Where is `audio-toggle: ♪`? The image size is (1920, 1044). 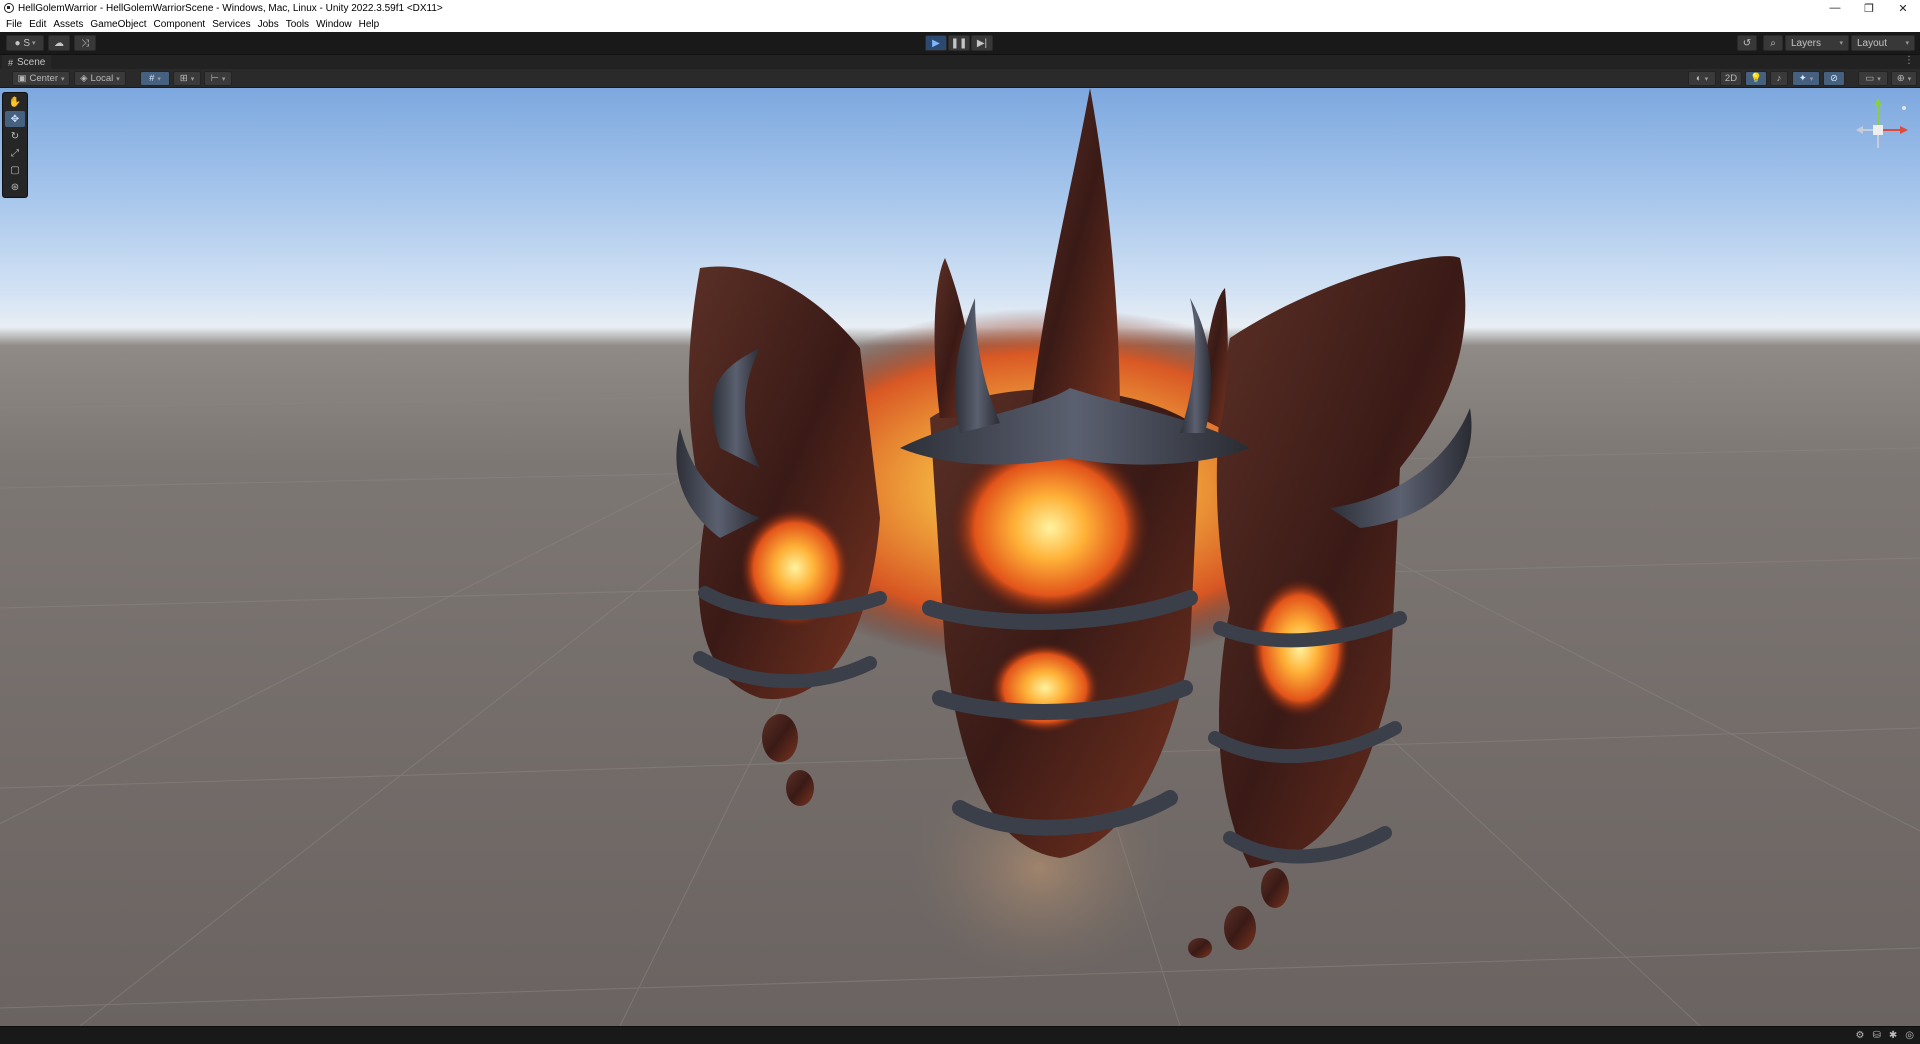 audio-toggle: ♪ is located at coordinates (1779, 78).